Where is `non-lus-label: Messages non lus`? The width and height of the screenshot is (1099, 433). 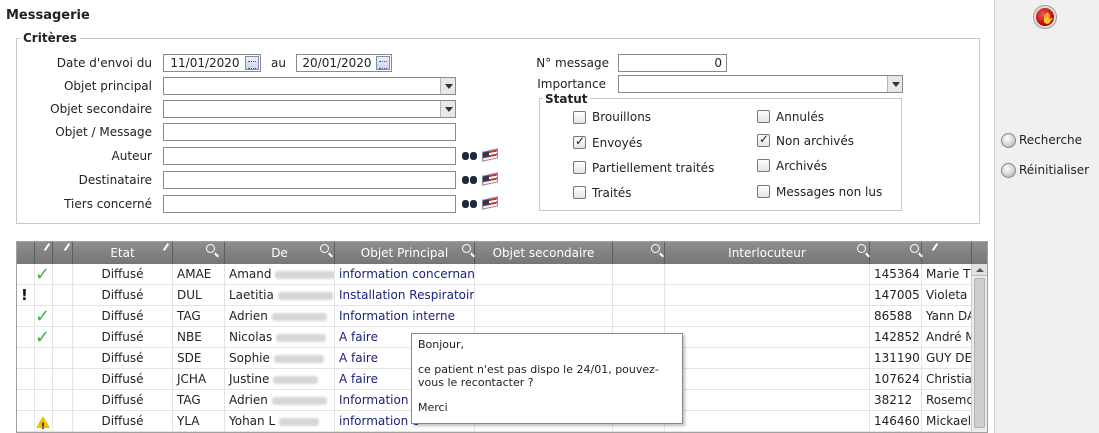 non-lus-label: Messages non lus is located at coordinates (829, 192).